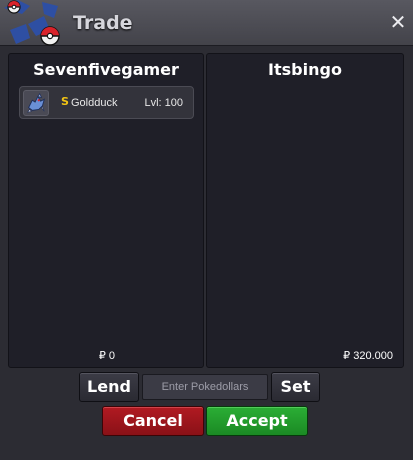 The image size is (413, 460). I want to click on golduck-sprite-icon, so click(36, 103).